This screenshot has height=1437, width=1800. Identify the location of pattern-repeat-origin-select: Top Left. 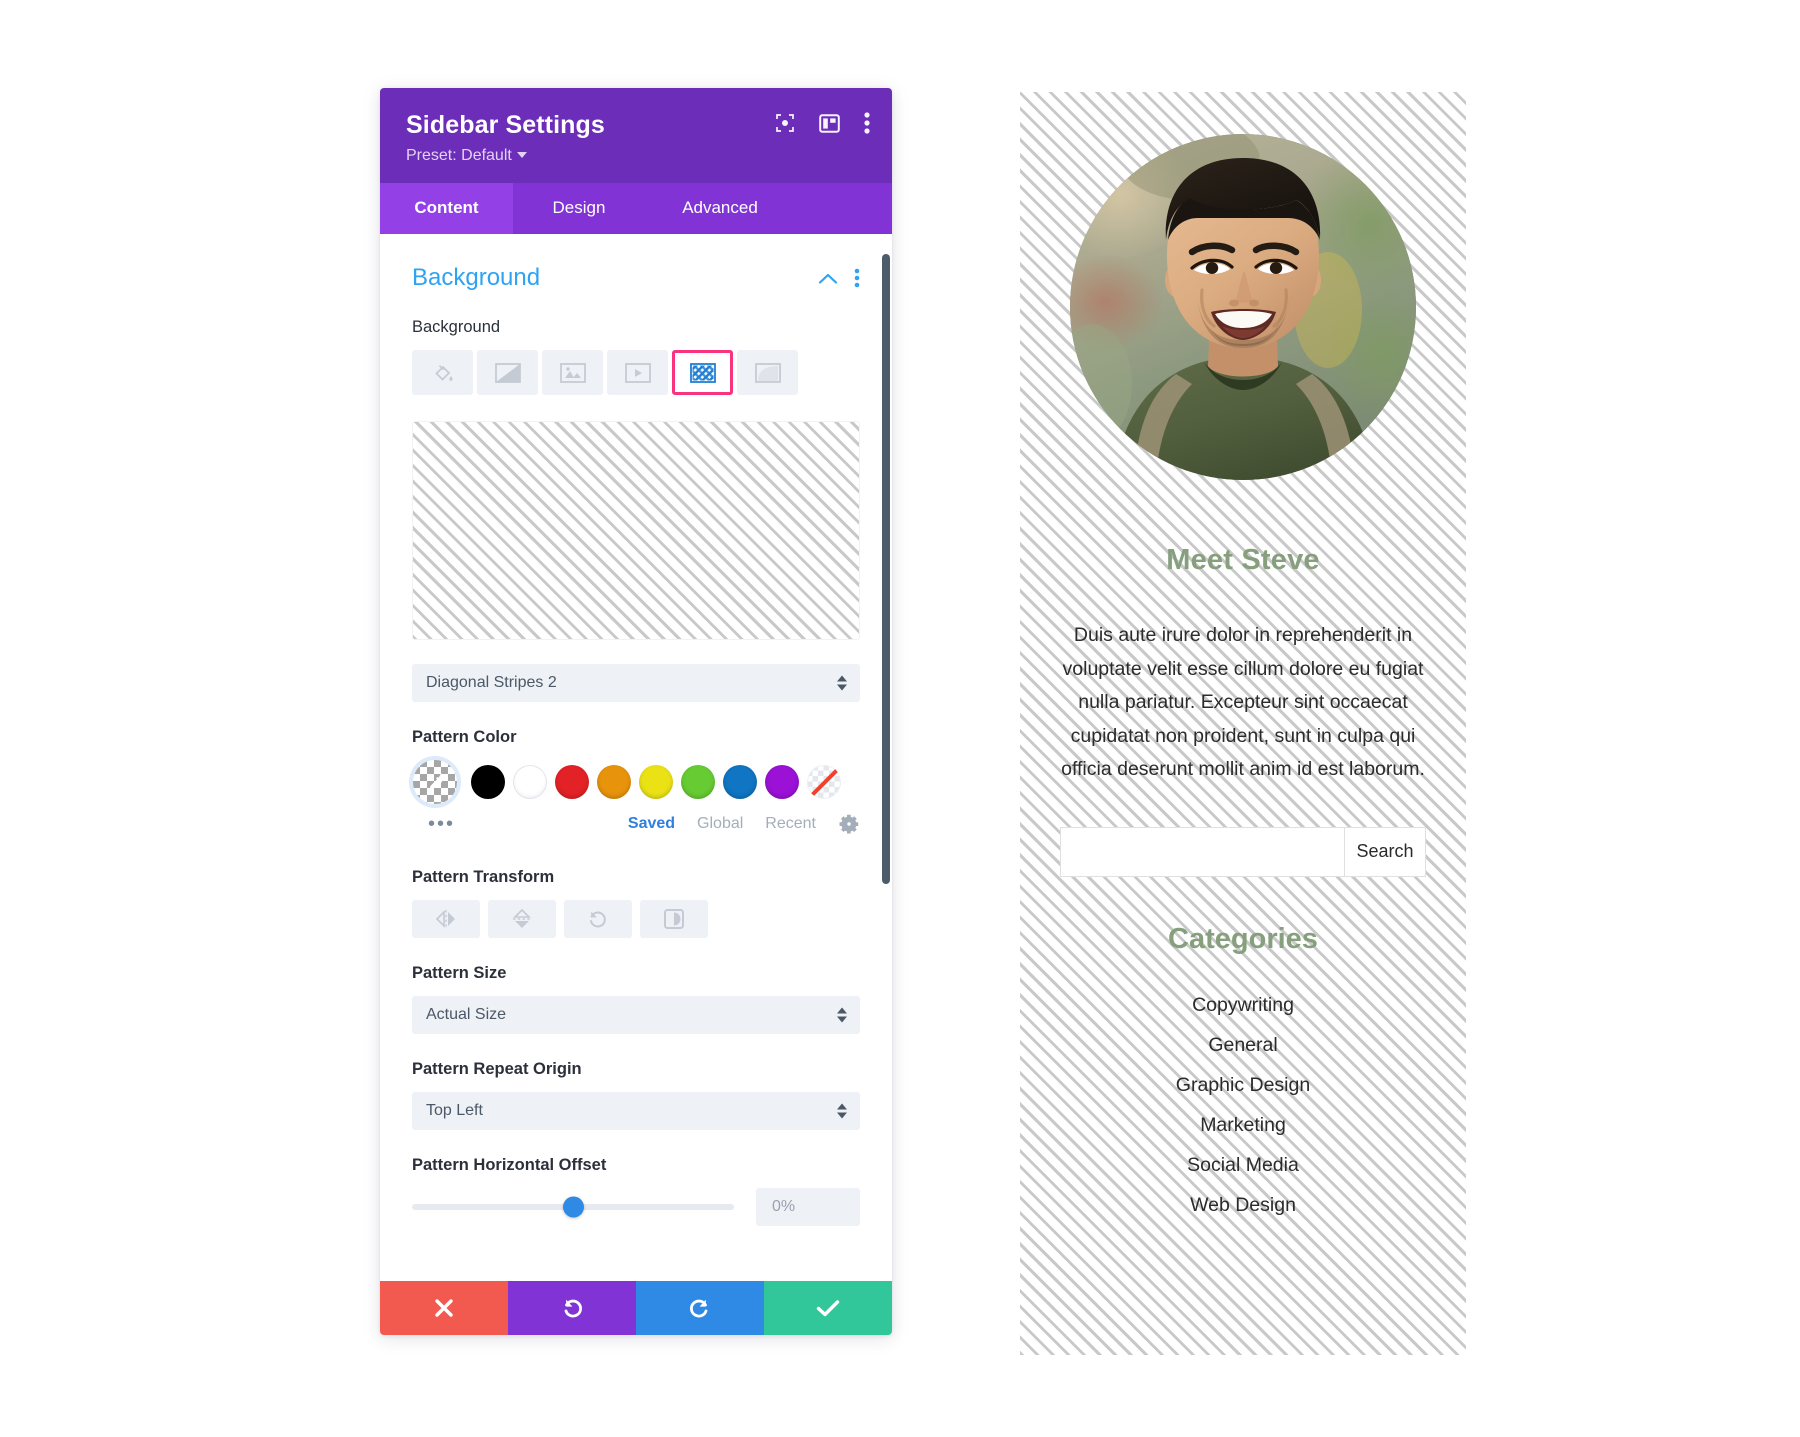
(636, 1111).